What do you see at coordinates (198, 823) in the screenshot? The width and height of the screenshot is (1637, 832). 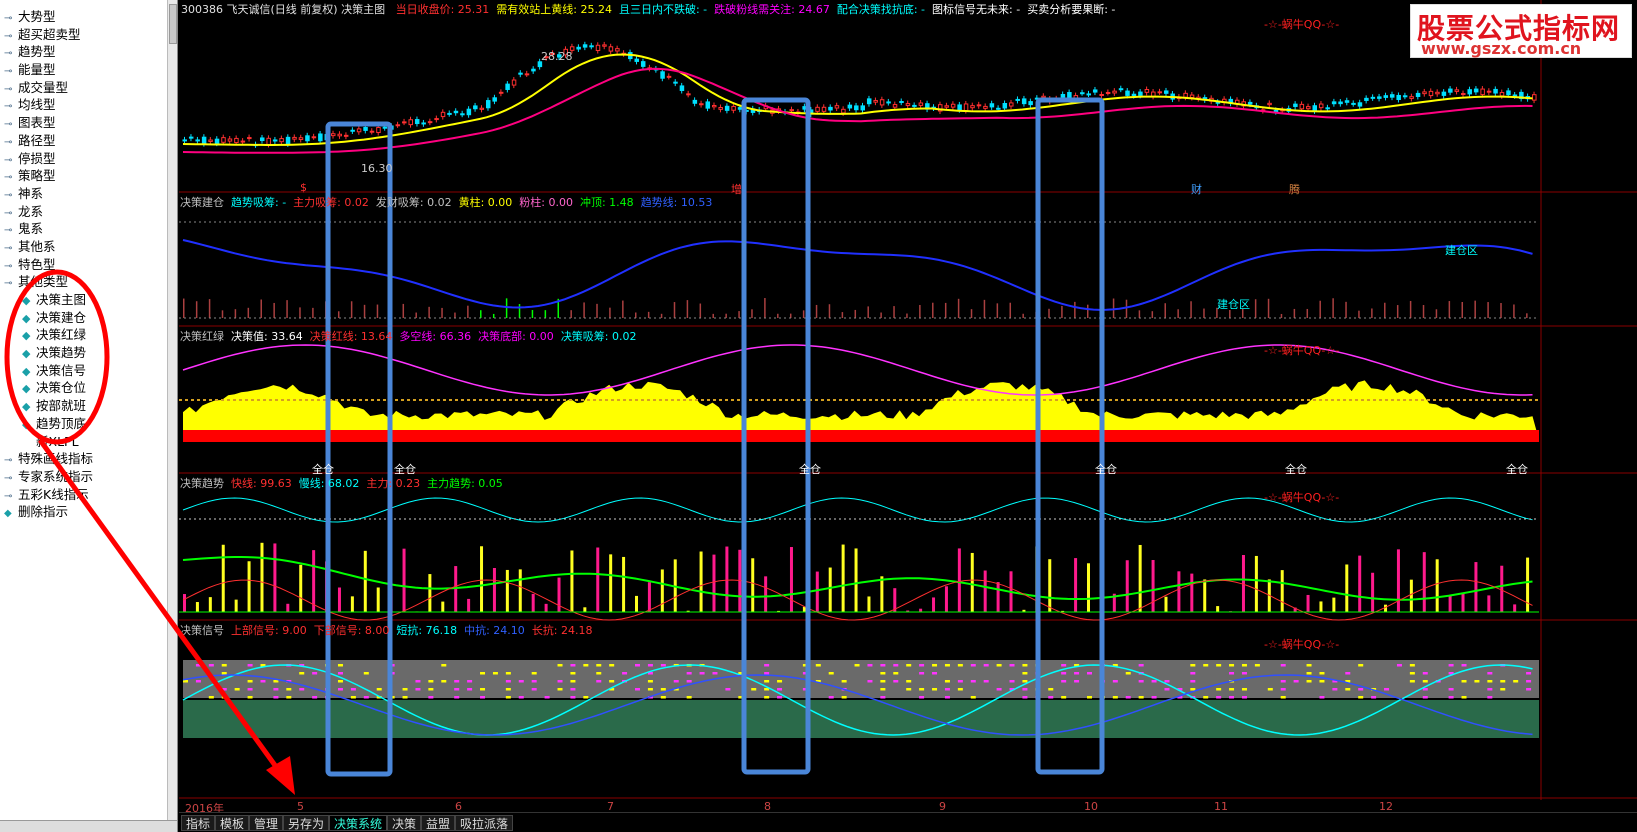 I see `bottom-tab: 指标` at bounding box center [198, 823].